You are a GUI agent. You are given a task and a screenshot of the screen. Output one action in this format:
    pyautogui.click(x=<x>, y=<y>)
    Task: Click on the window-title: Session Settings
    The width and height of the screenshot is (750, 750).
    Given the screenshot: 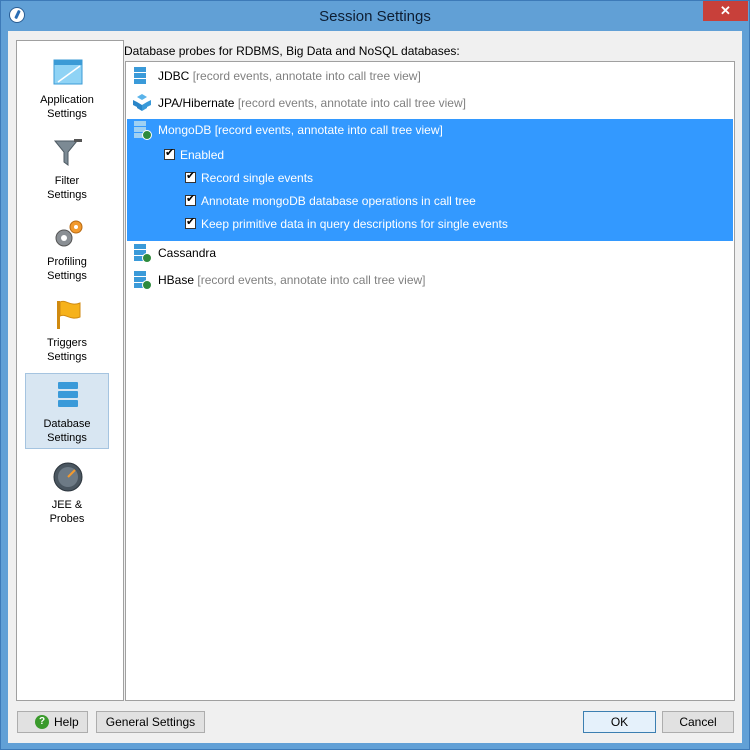 What is the action you would take?
    pyautogui.click(x=375, y=16)
    